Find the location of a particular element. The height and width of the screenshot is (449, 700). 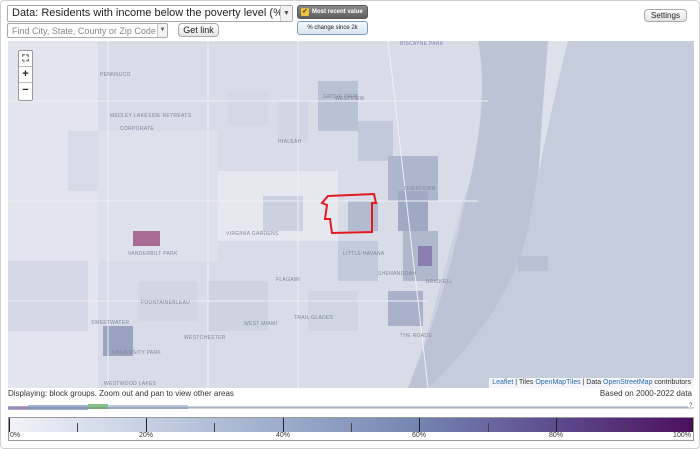

map-label: MEDLEY LAKESIDE RETREATS is located at coordinates (151, 116).